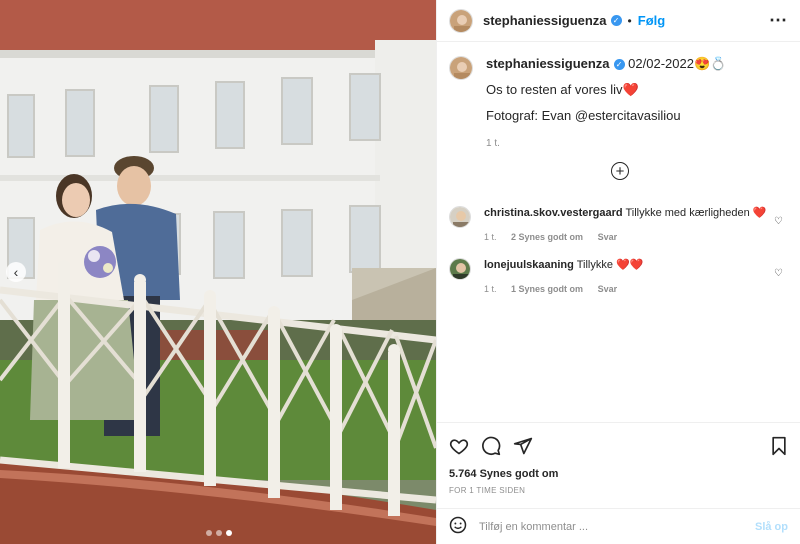 Image resolution: width=800 pixels, height=544 pixels. What do you see at coordinates (771, 527) in the screenshot?
I see `post-comment-button: Slå op` at bounding box center [771, 527].